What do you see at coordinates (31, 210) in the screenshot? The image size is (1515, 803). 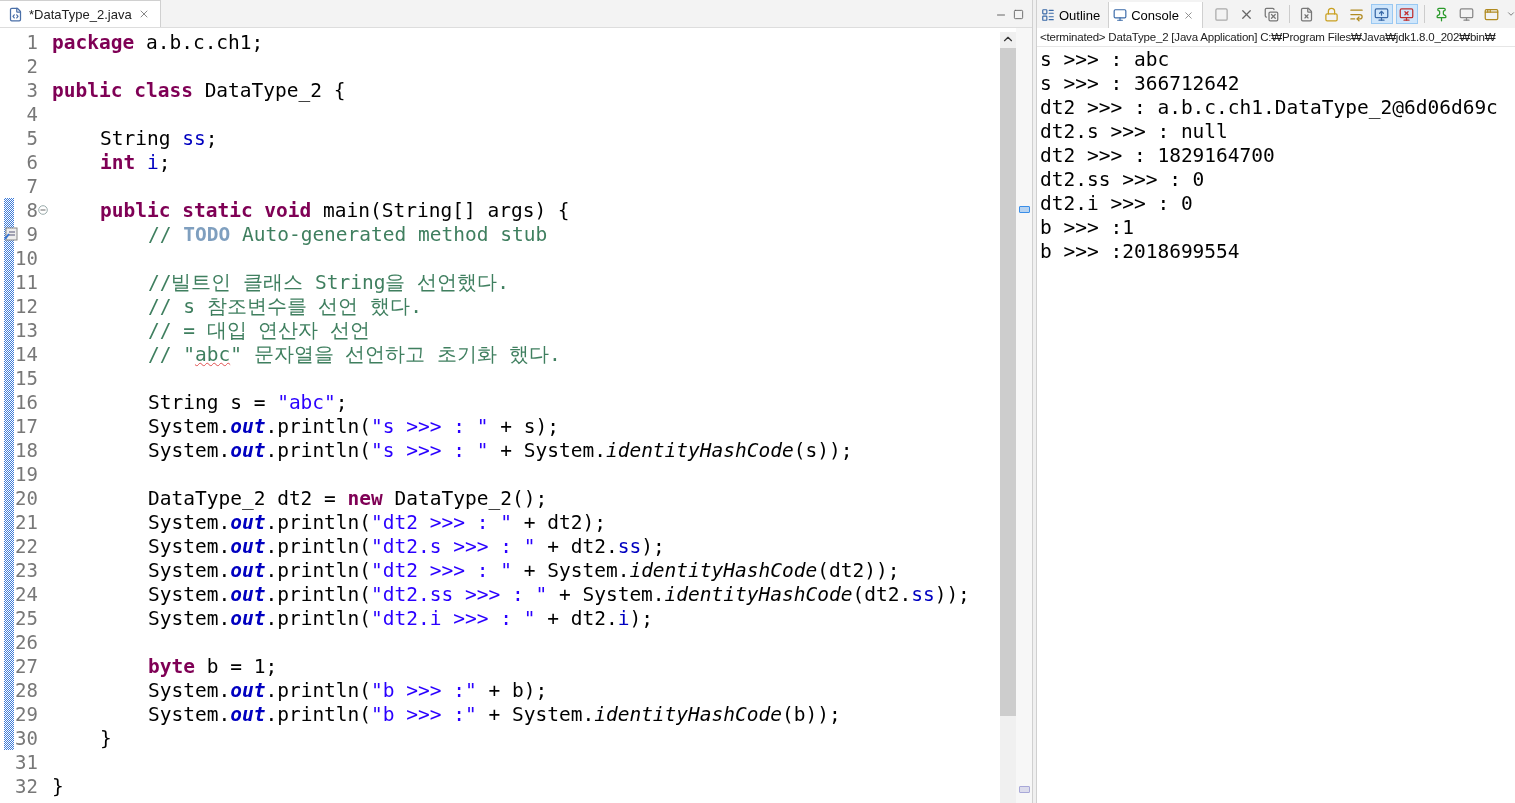 I see `line-number: 8` at bounding box center [31, 210].